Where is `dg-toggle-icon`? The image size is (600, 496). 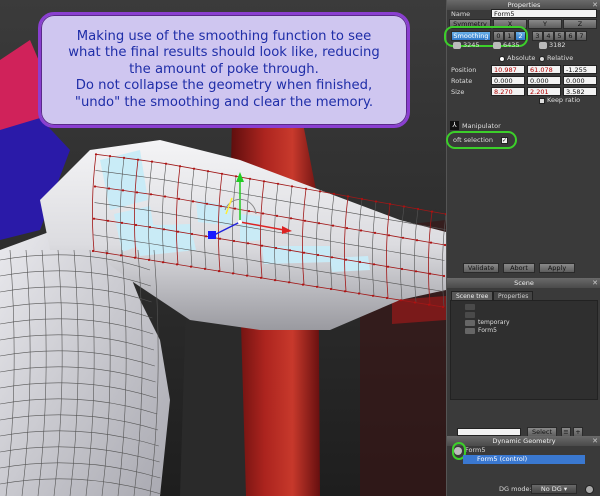
dg-toggle-icon is located at coordinates (589, 489).